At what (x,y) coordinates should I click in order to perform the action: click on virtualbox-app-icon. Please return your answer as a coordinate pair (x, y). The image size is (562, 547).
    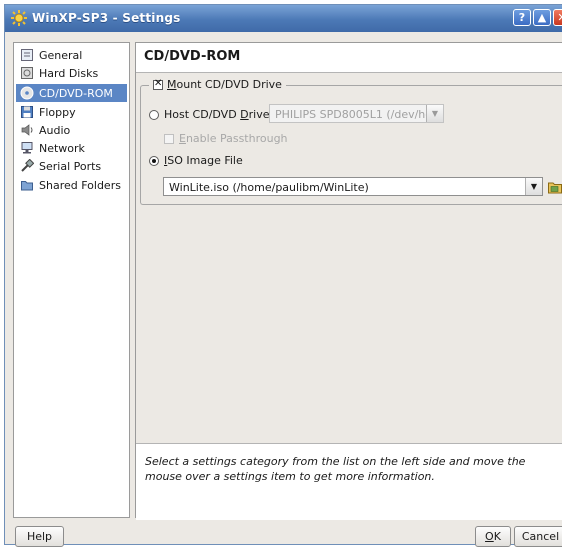
    Looking at the image, I should click on (19, 18).